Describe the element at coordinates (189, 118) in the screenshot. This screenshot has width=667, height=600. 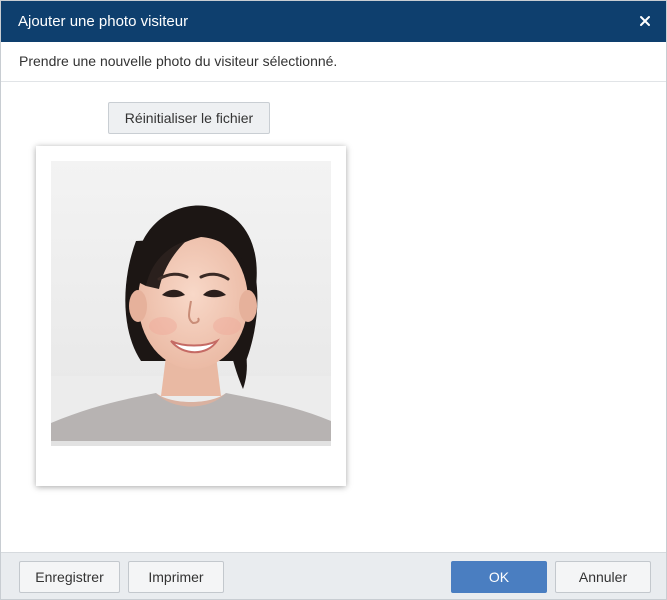
I see `reset-file-button: Réinitialiser le fichier` at that location.